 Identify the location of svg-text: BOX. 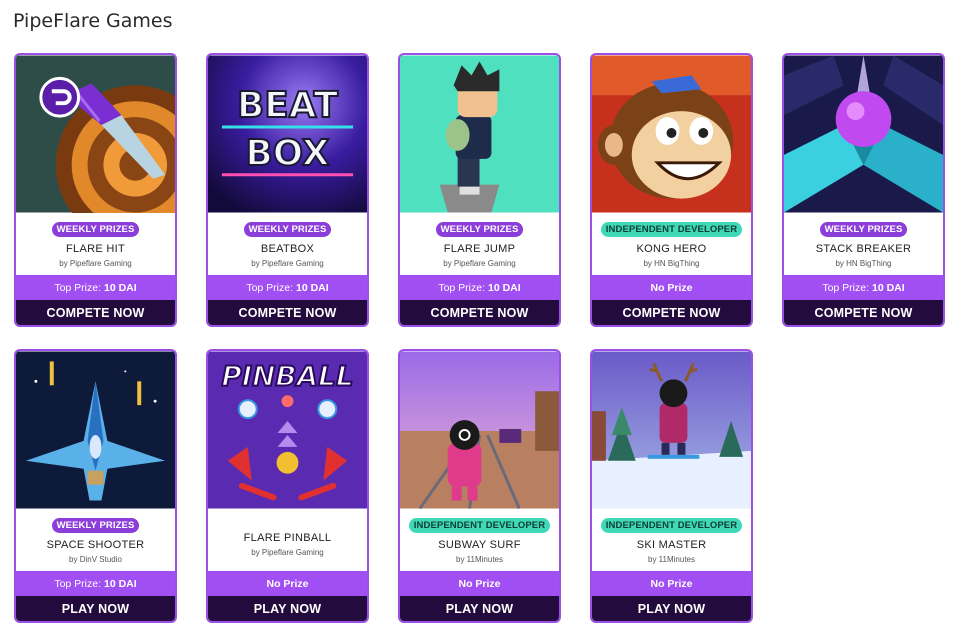
(288, 153).